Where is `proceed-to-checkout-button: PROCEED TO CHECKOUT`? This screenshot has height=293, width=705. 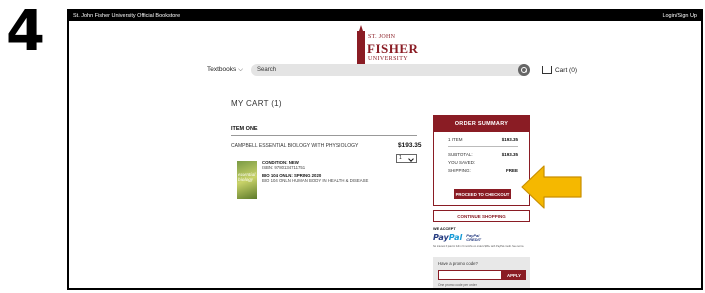
proceed-to-checkout-button: PROCEED TO CHECKOUT is located at coordinates (482, 194).